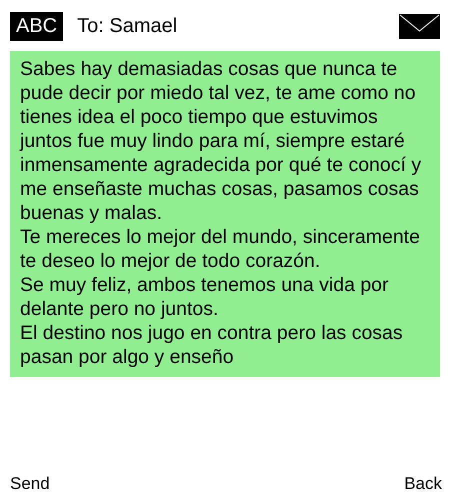 This screenshot has width=450, height=500. I want to click on message-text: Se muy feliz, ambos tenemos una vida por delante pero no juntos., so click(205, 297).